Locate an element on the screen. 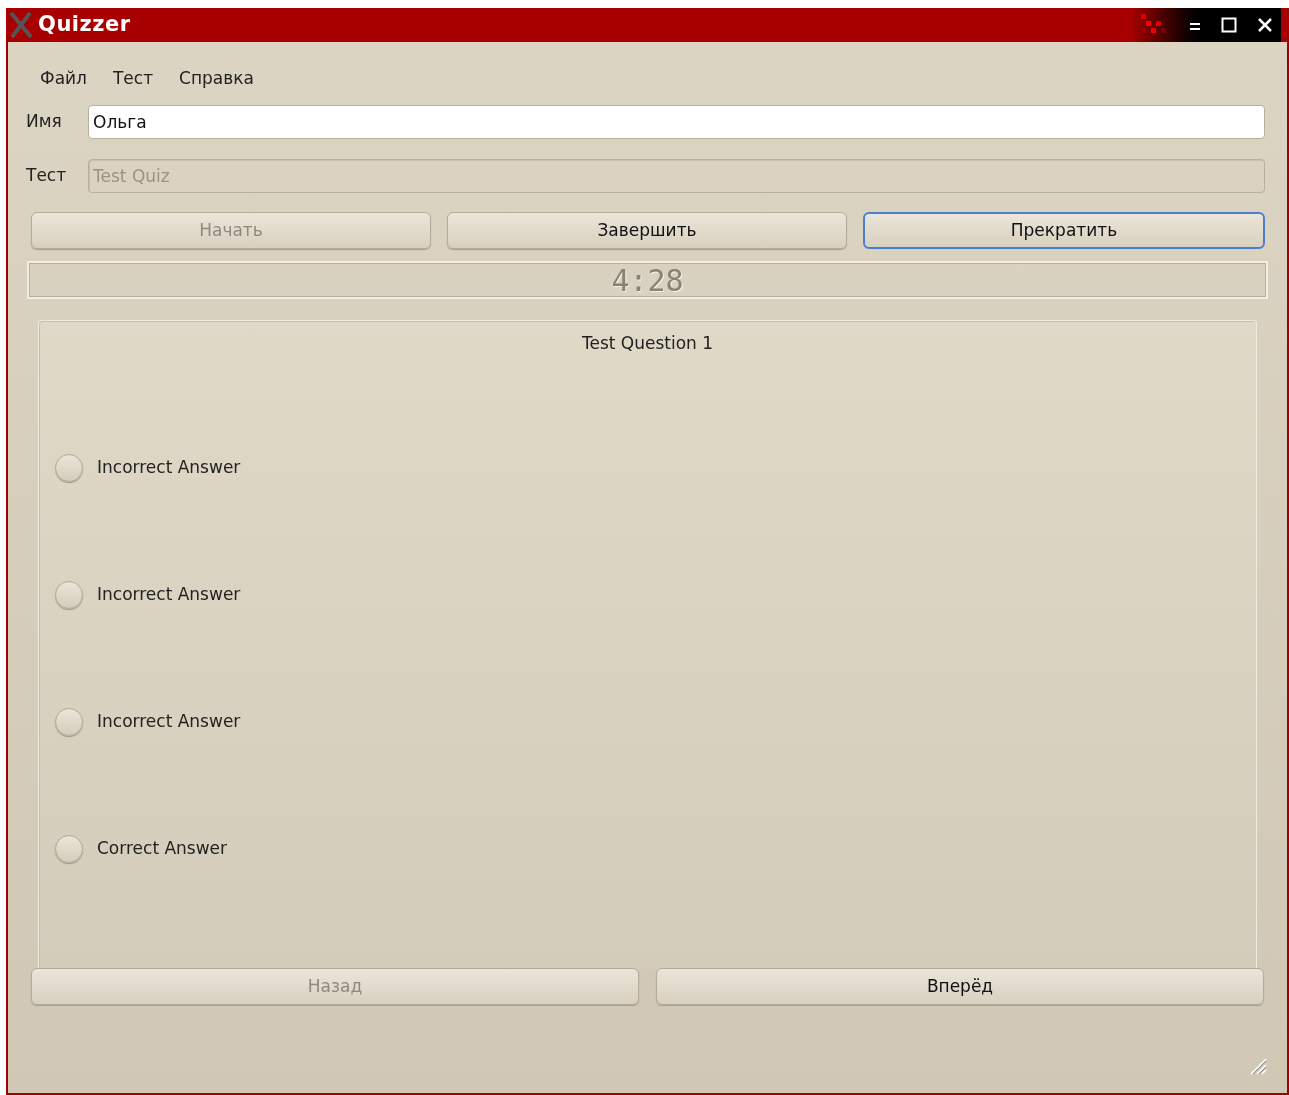 Image resolution: width=1289 pixels, height=1095 pixels. nav-button: Вперёд is located at coordinates (960, 986).